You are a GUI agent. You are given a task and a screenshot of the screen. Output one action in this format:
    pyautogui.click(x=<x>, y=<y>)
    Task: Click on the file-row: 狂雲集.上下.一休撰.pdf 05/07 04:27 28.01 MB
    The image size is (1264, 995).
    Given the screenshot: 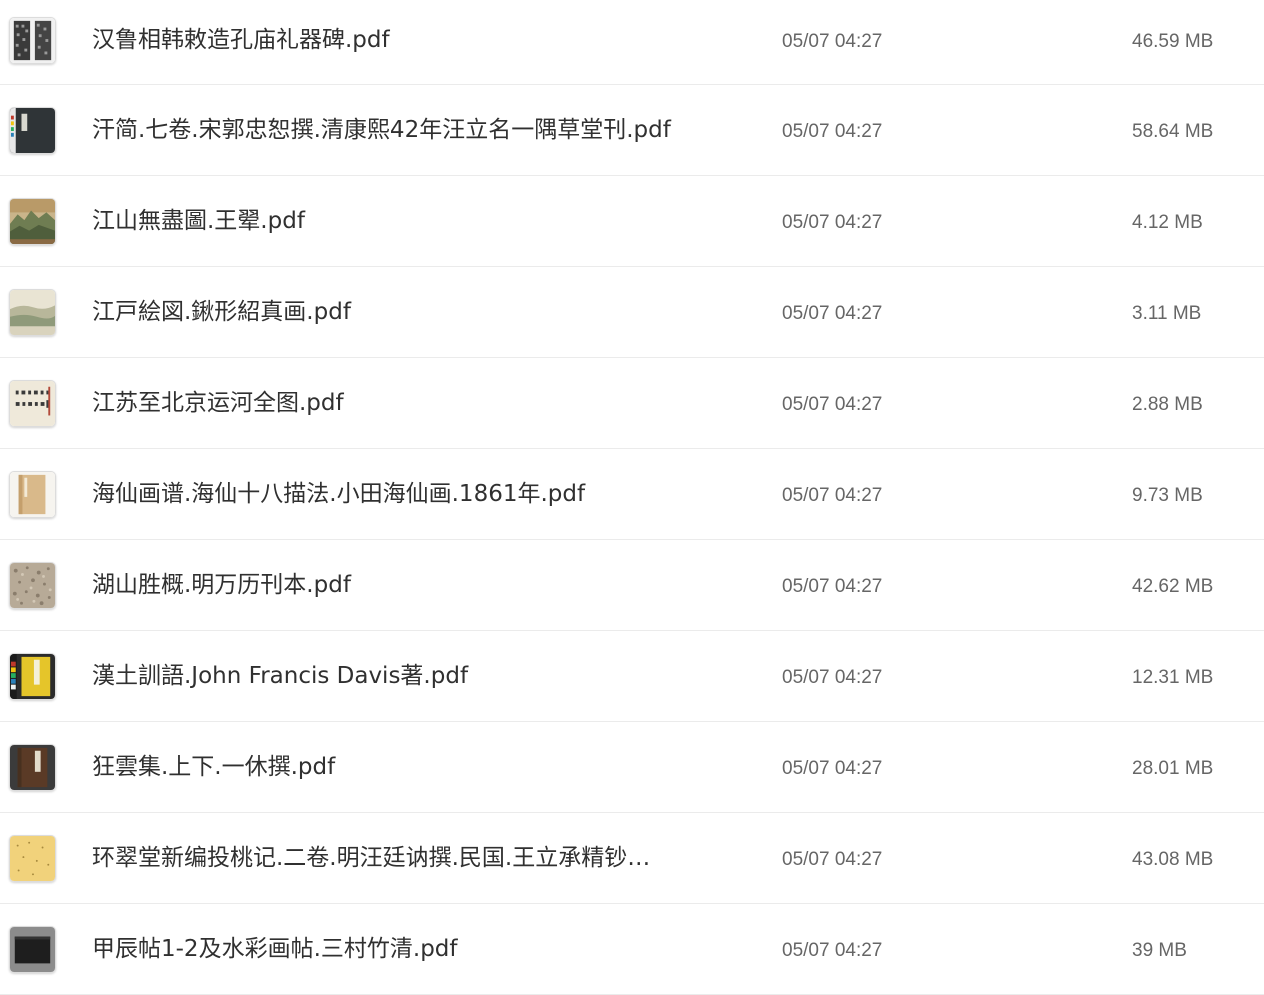 What is the action you would take?
    pyautogui.click(x=632, y=767)
    